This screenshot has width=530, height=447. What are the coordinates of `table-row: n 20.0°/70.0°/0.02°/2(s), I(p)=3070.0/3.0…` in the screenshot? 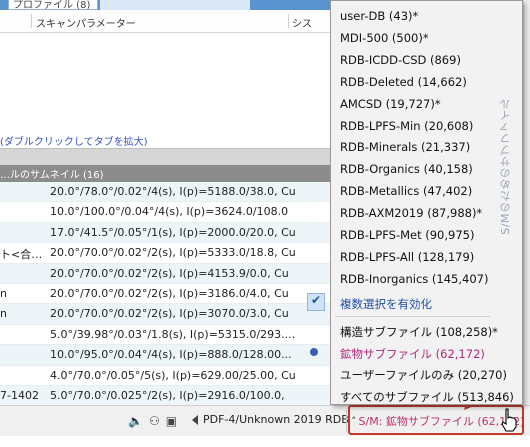 It's located at (165, 314).